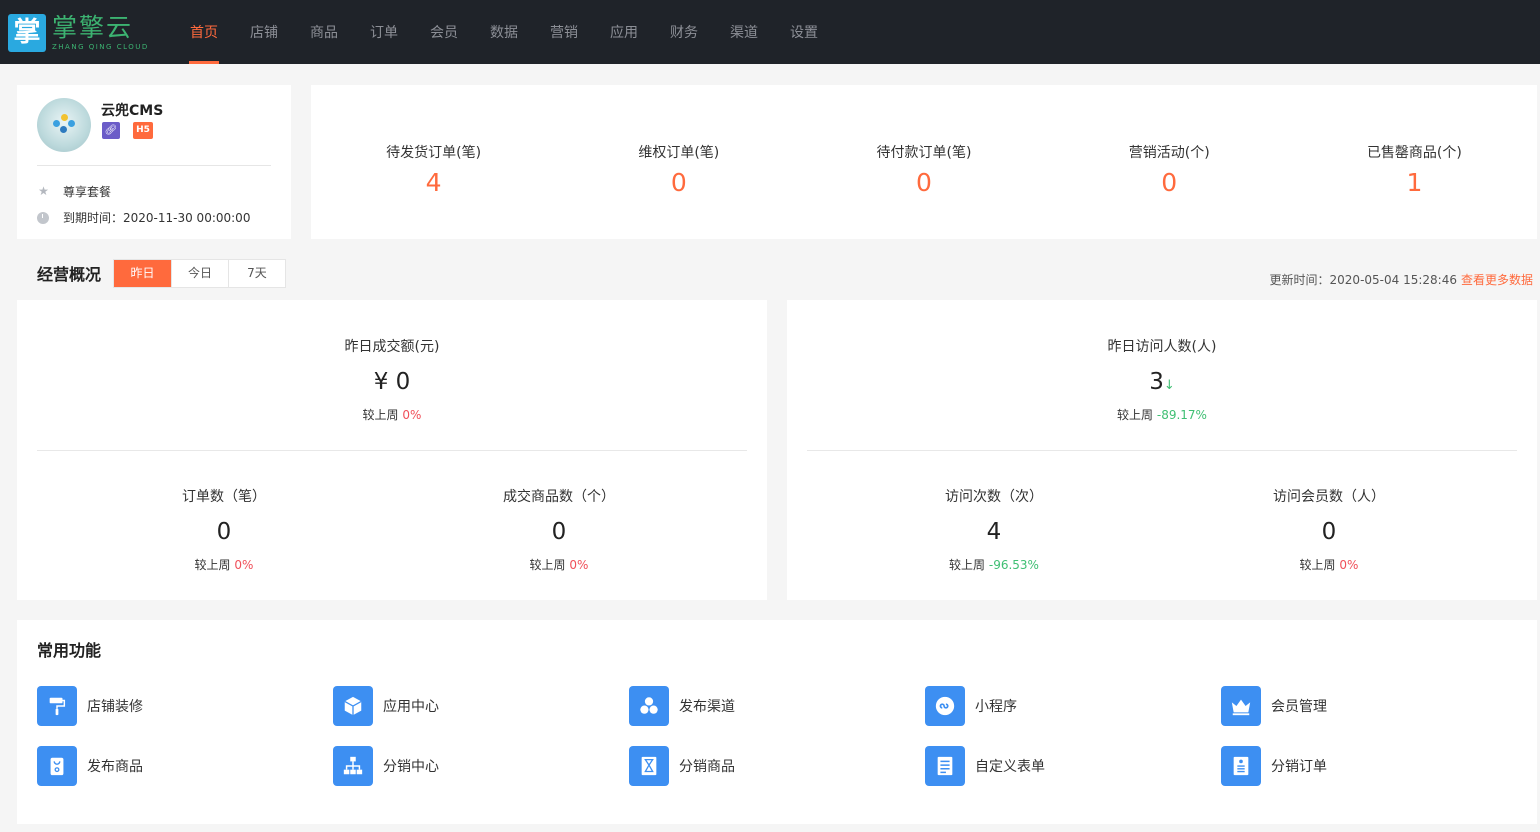 The image size is (1540, 832). Describe the element at coordinates (433, 182) in the screenshot. I see `stat-value: 4` at that location.